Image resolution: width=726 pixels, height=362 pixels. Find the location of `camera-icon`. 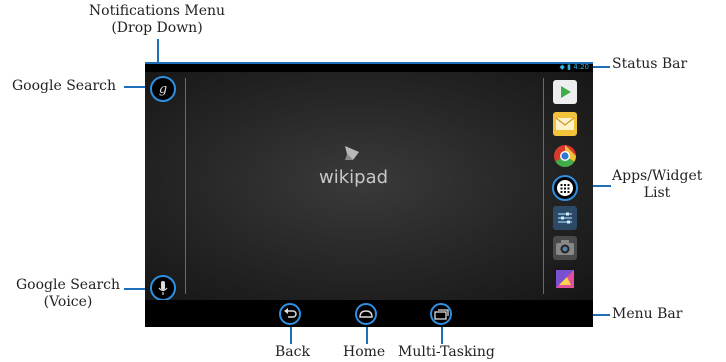

camera-icon is located at coordinates (565, 247).